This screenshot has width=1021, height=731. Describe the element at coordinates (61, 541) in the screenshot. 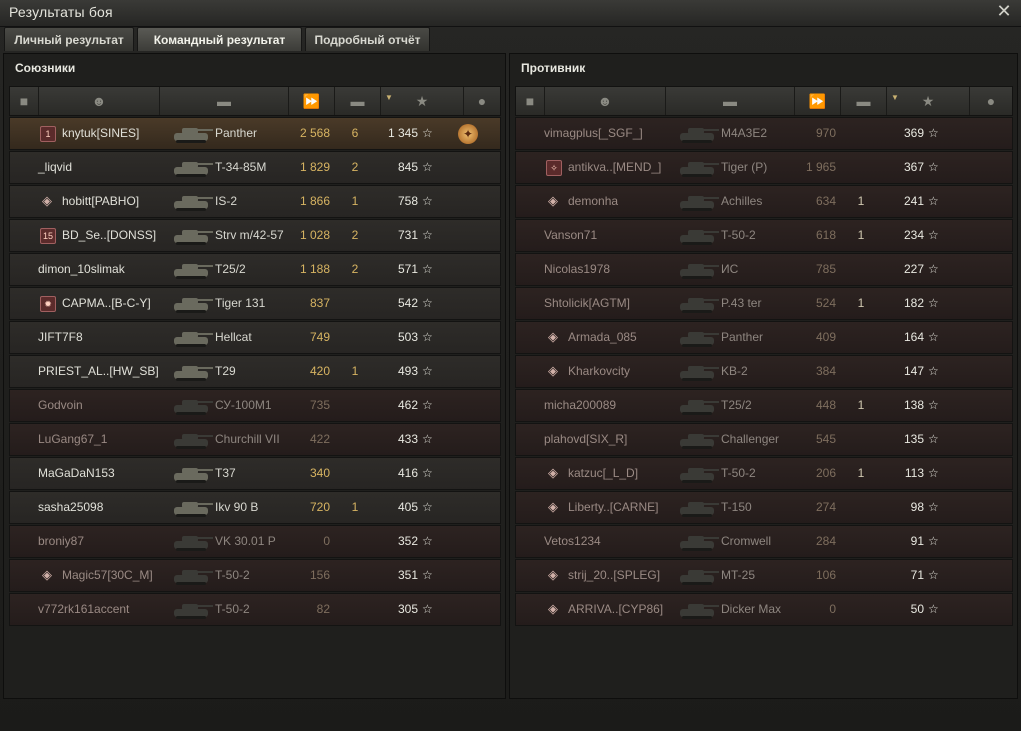

I see `player-name: broniy87` at that location.